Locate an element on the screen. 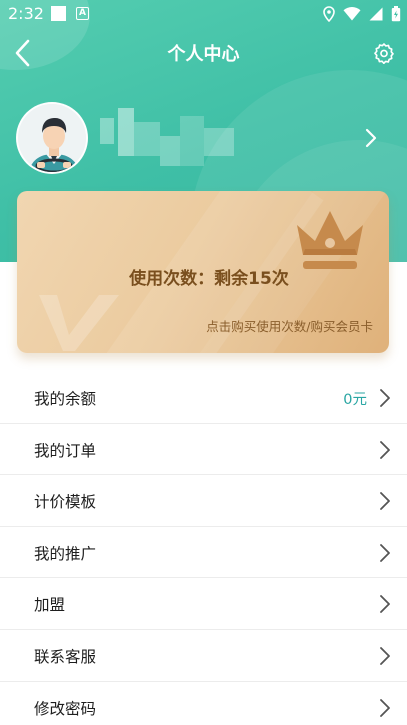 The width and height of the screenshot is (407, 725). menu-item-label: 加盟 is located at coordinates (50, 605).